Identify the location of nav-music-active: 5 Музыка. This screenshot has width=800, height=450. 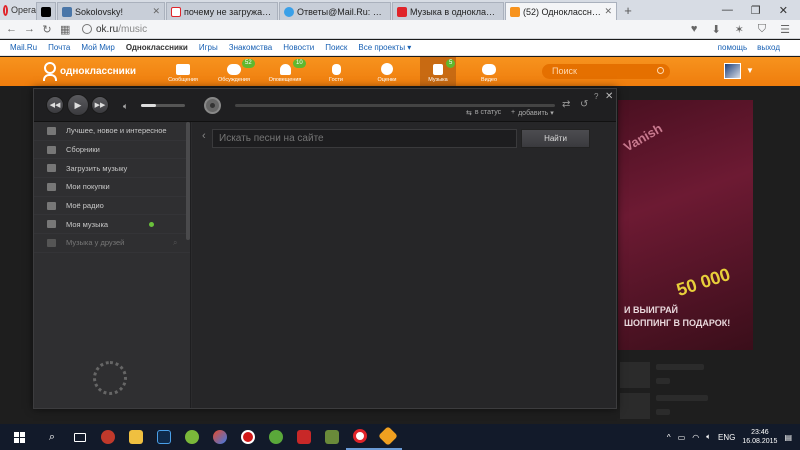
(438, 71).